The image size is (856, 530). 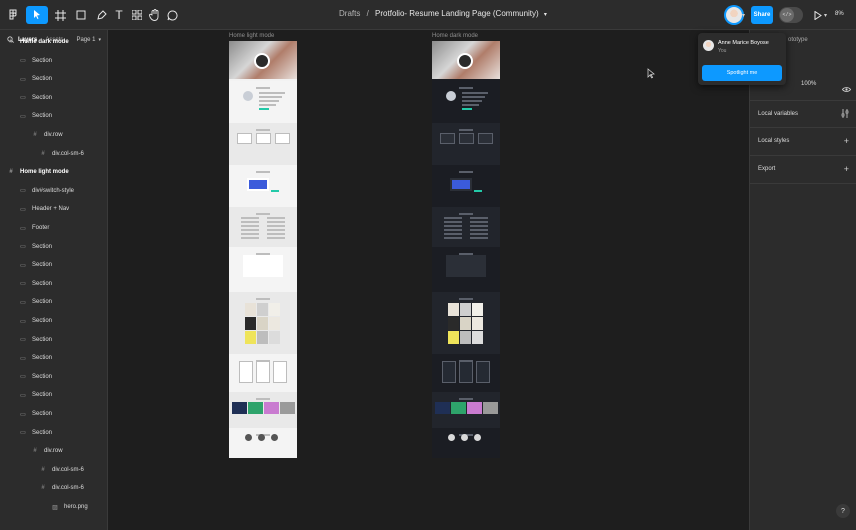 I want to click on blog-thumb, so click(x=271, y=408).